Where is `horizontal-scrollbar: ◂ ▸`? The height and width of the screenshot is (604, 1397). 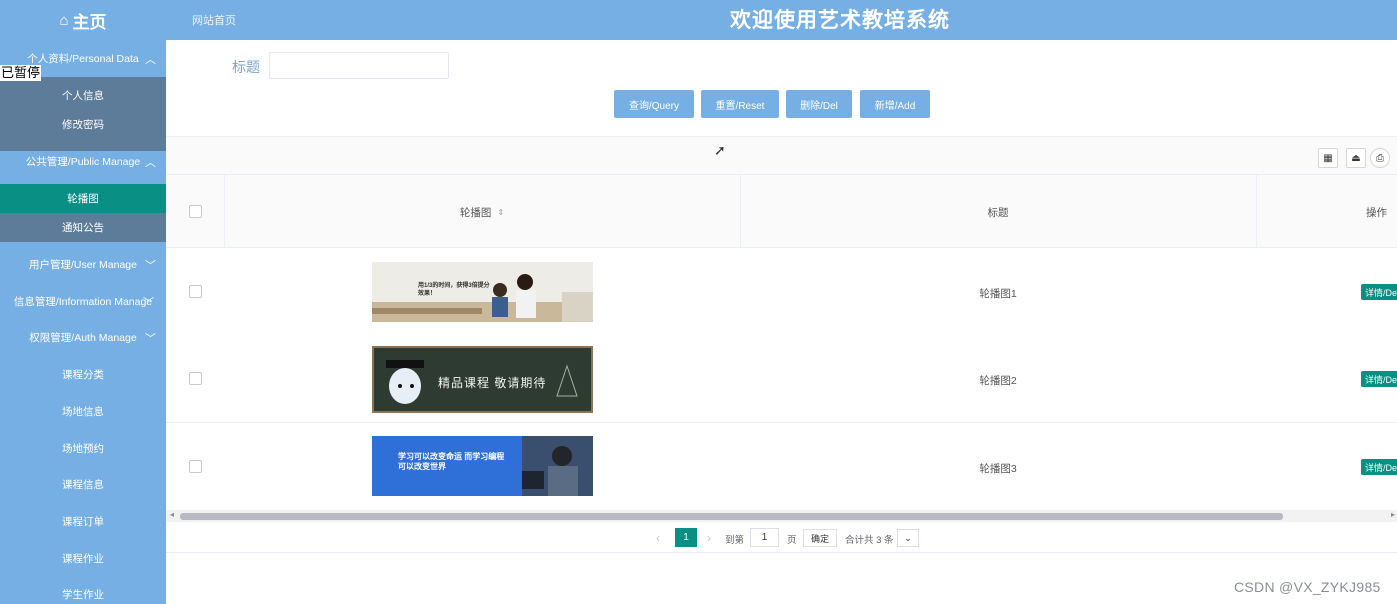
horizontal-scrollbar: ◂ ▸ is located at coordinates (781, 516).